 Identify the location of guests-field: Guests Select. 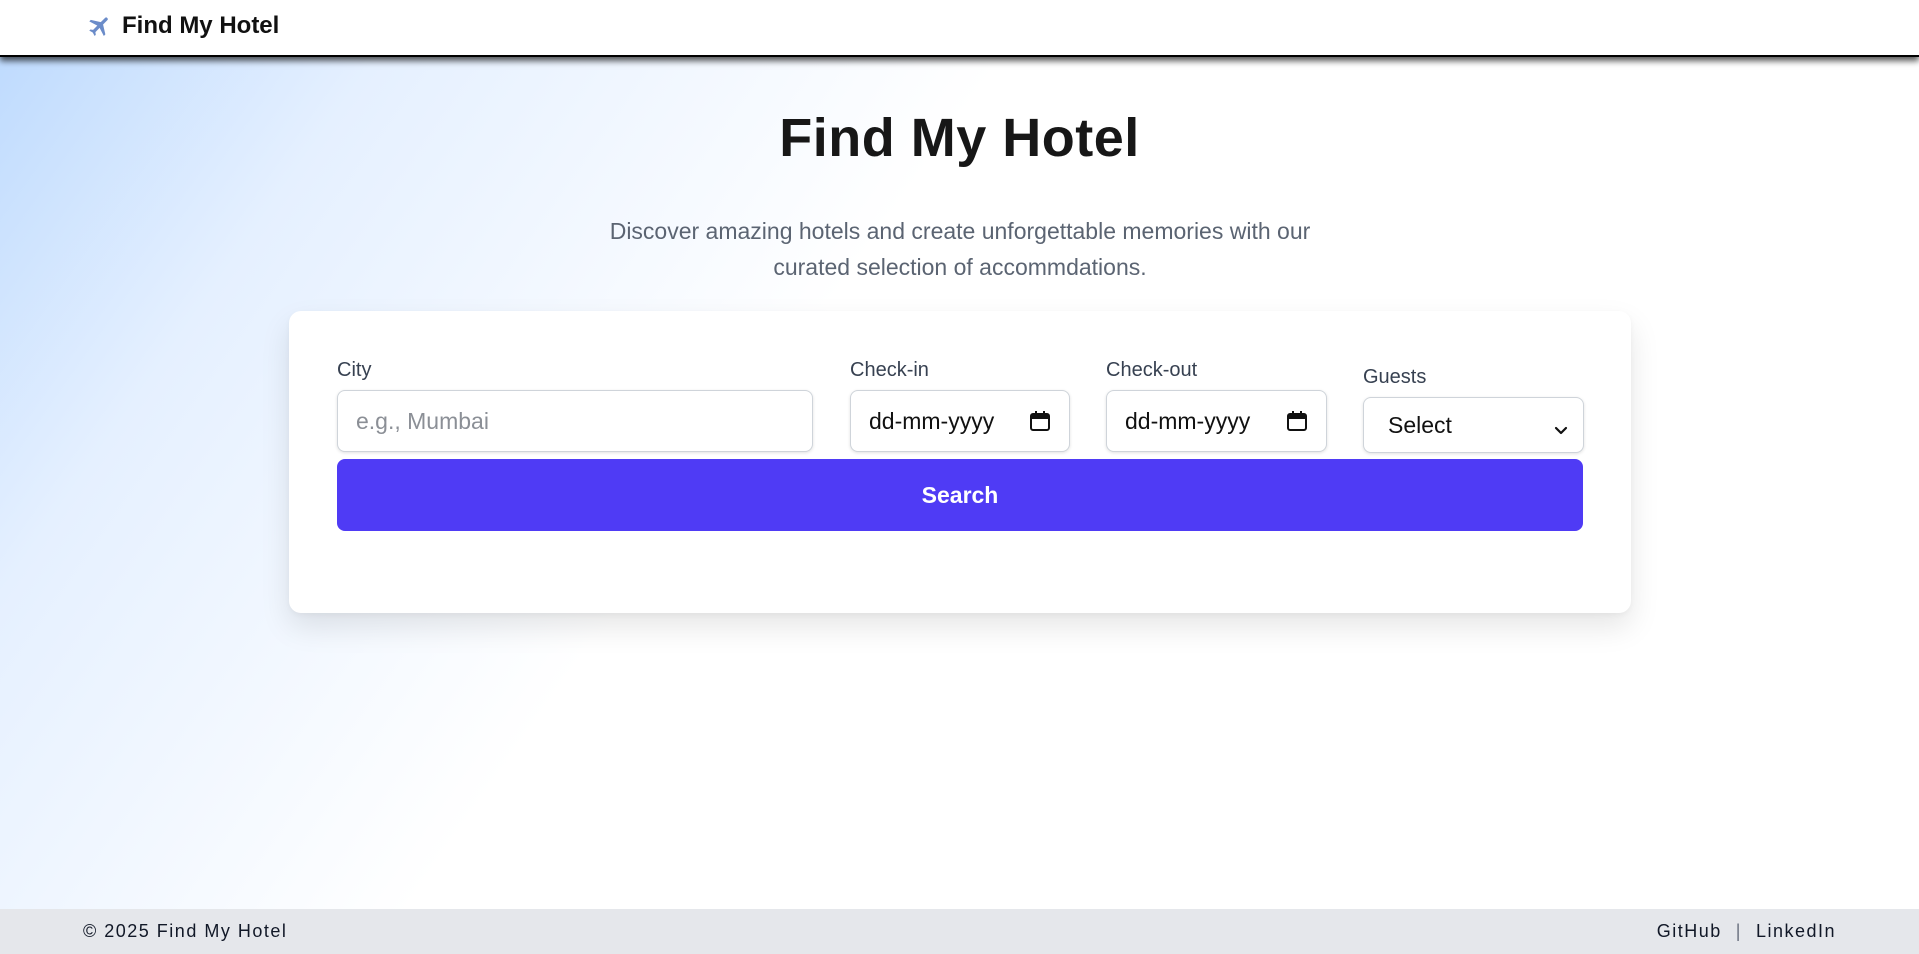
(1473, 409).